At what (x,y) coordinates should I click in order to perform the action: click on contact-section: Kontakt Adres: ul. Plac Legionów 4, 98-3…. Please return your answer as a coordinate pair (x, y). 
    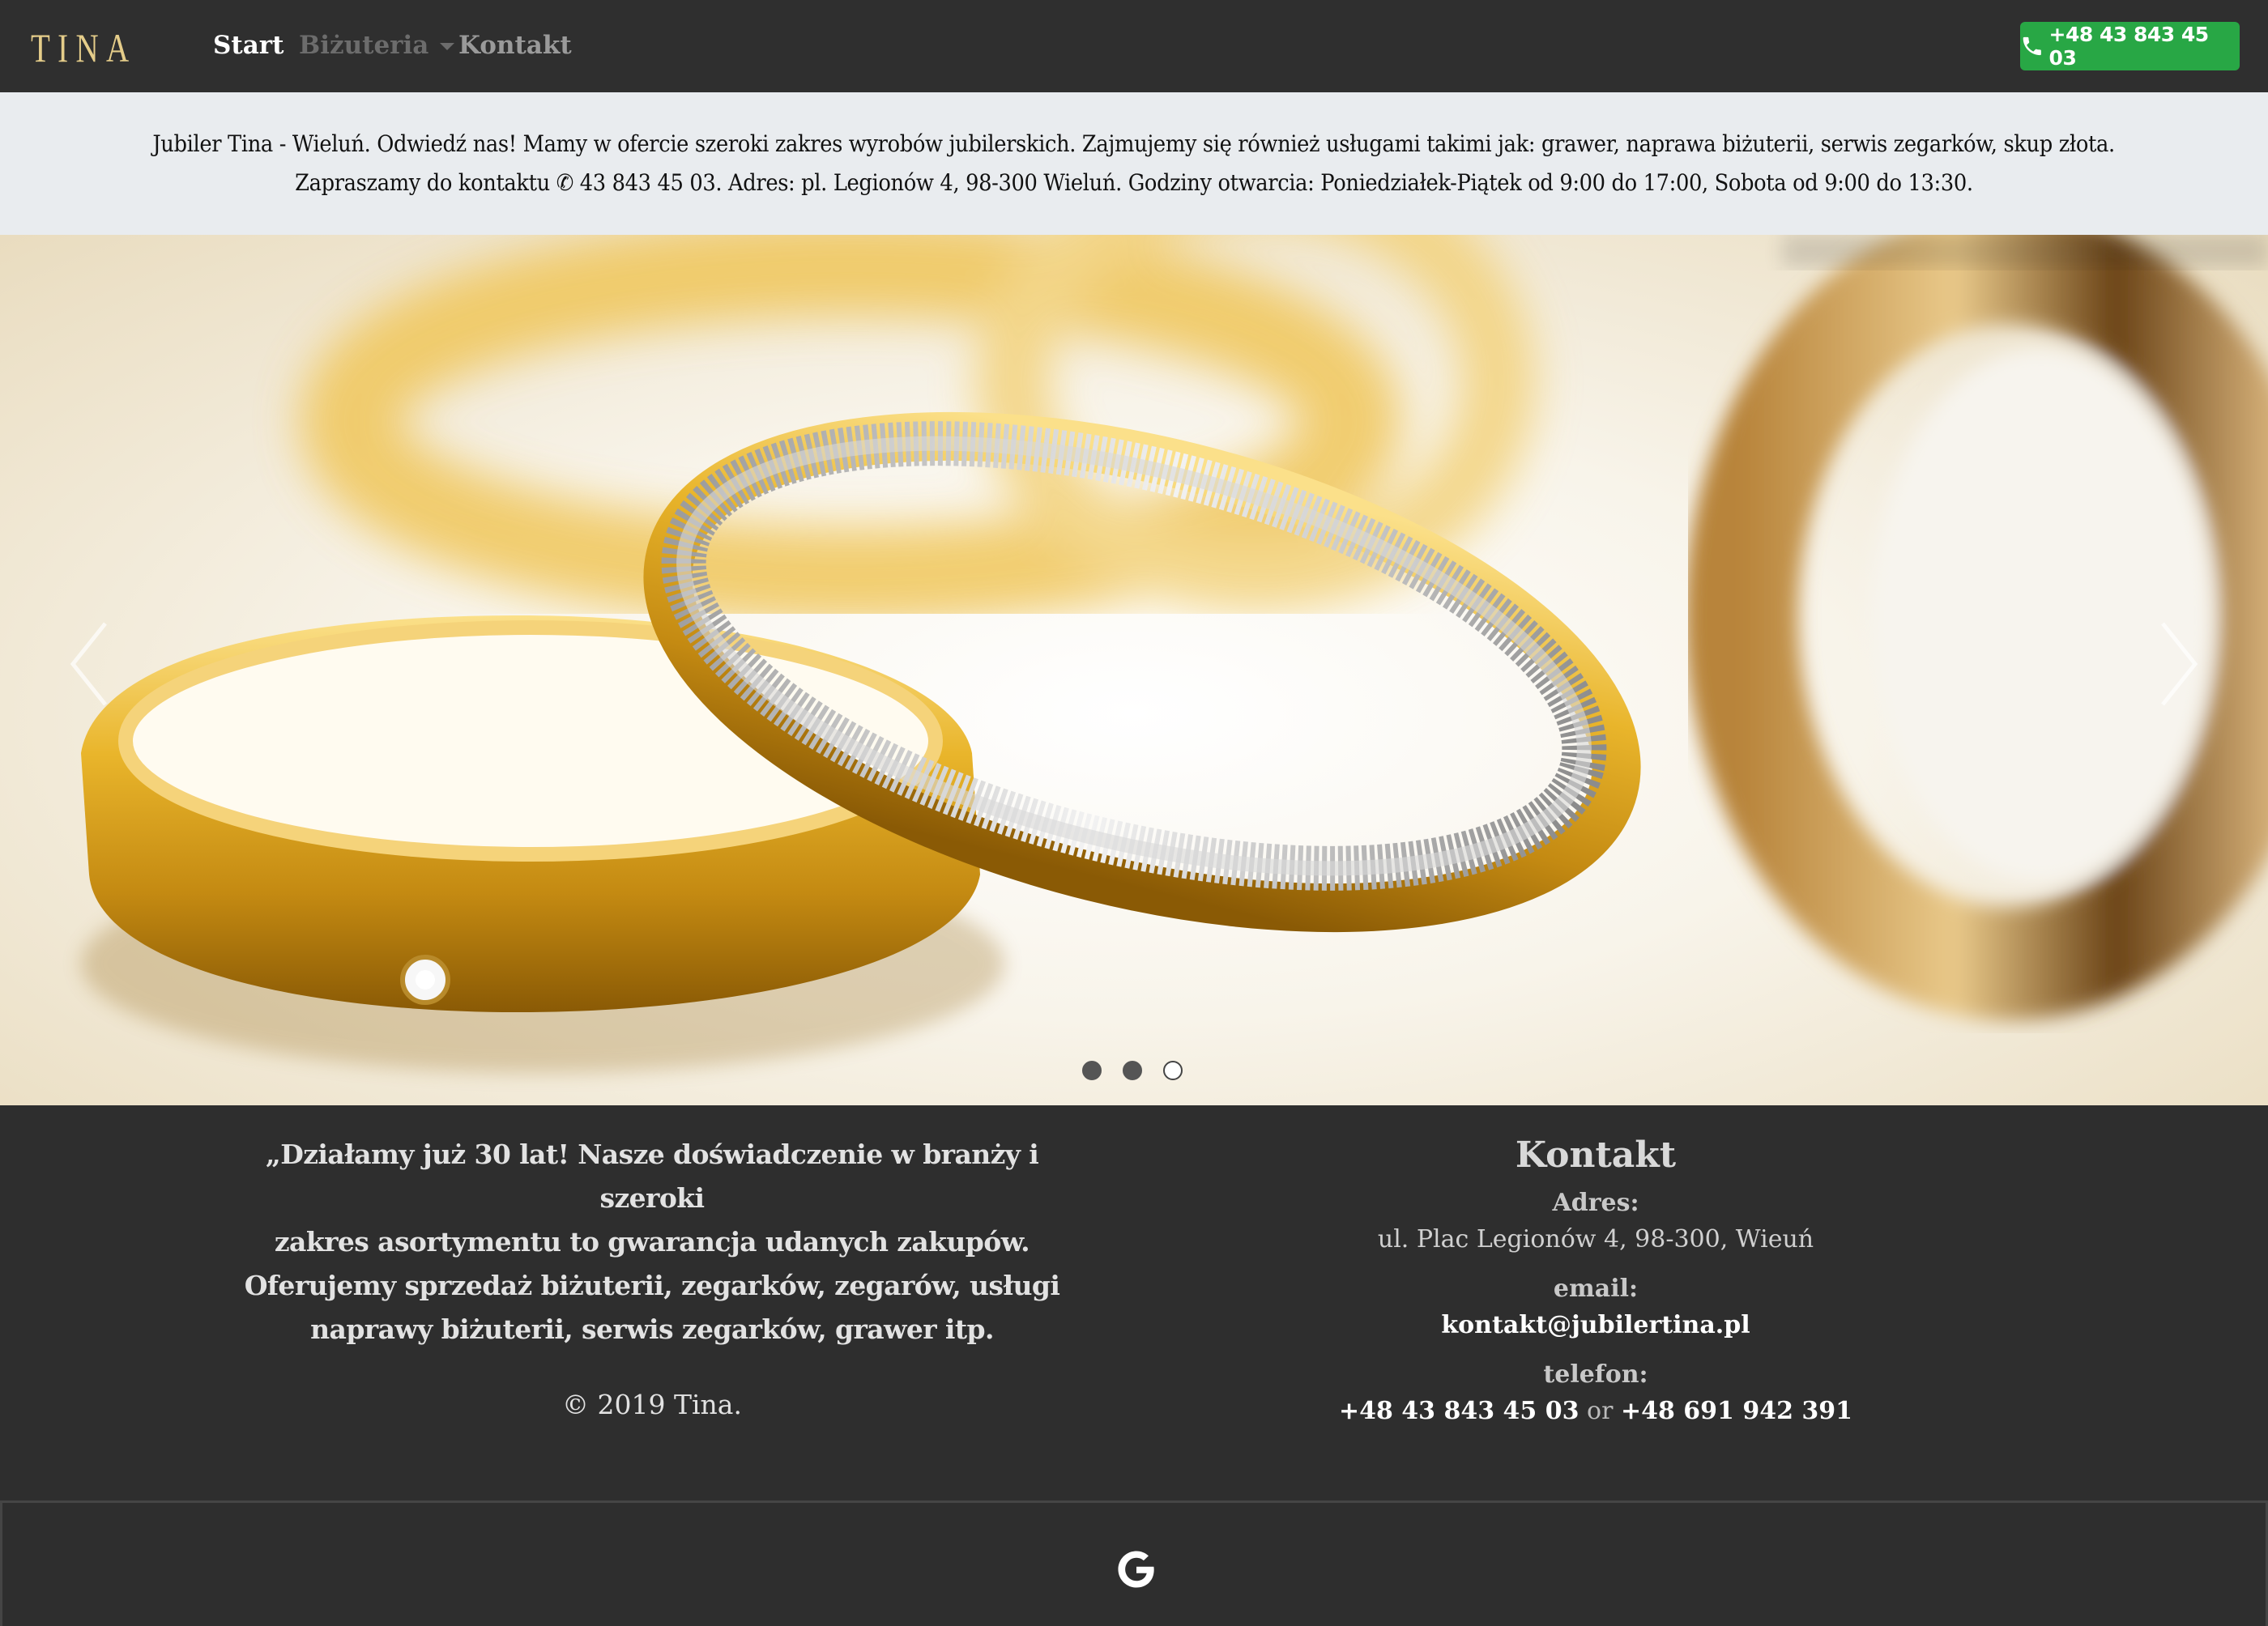
    Looking at the image, I should click on (1596, 1279).